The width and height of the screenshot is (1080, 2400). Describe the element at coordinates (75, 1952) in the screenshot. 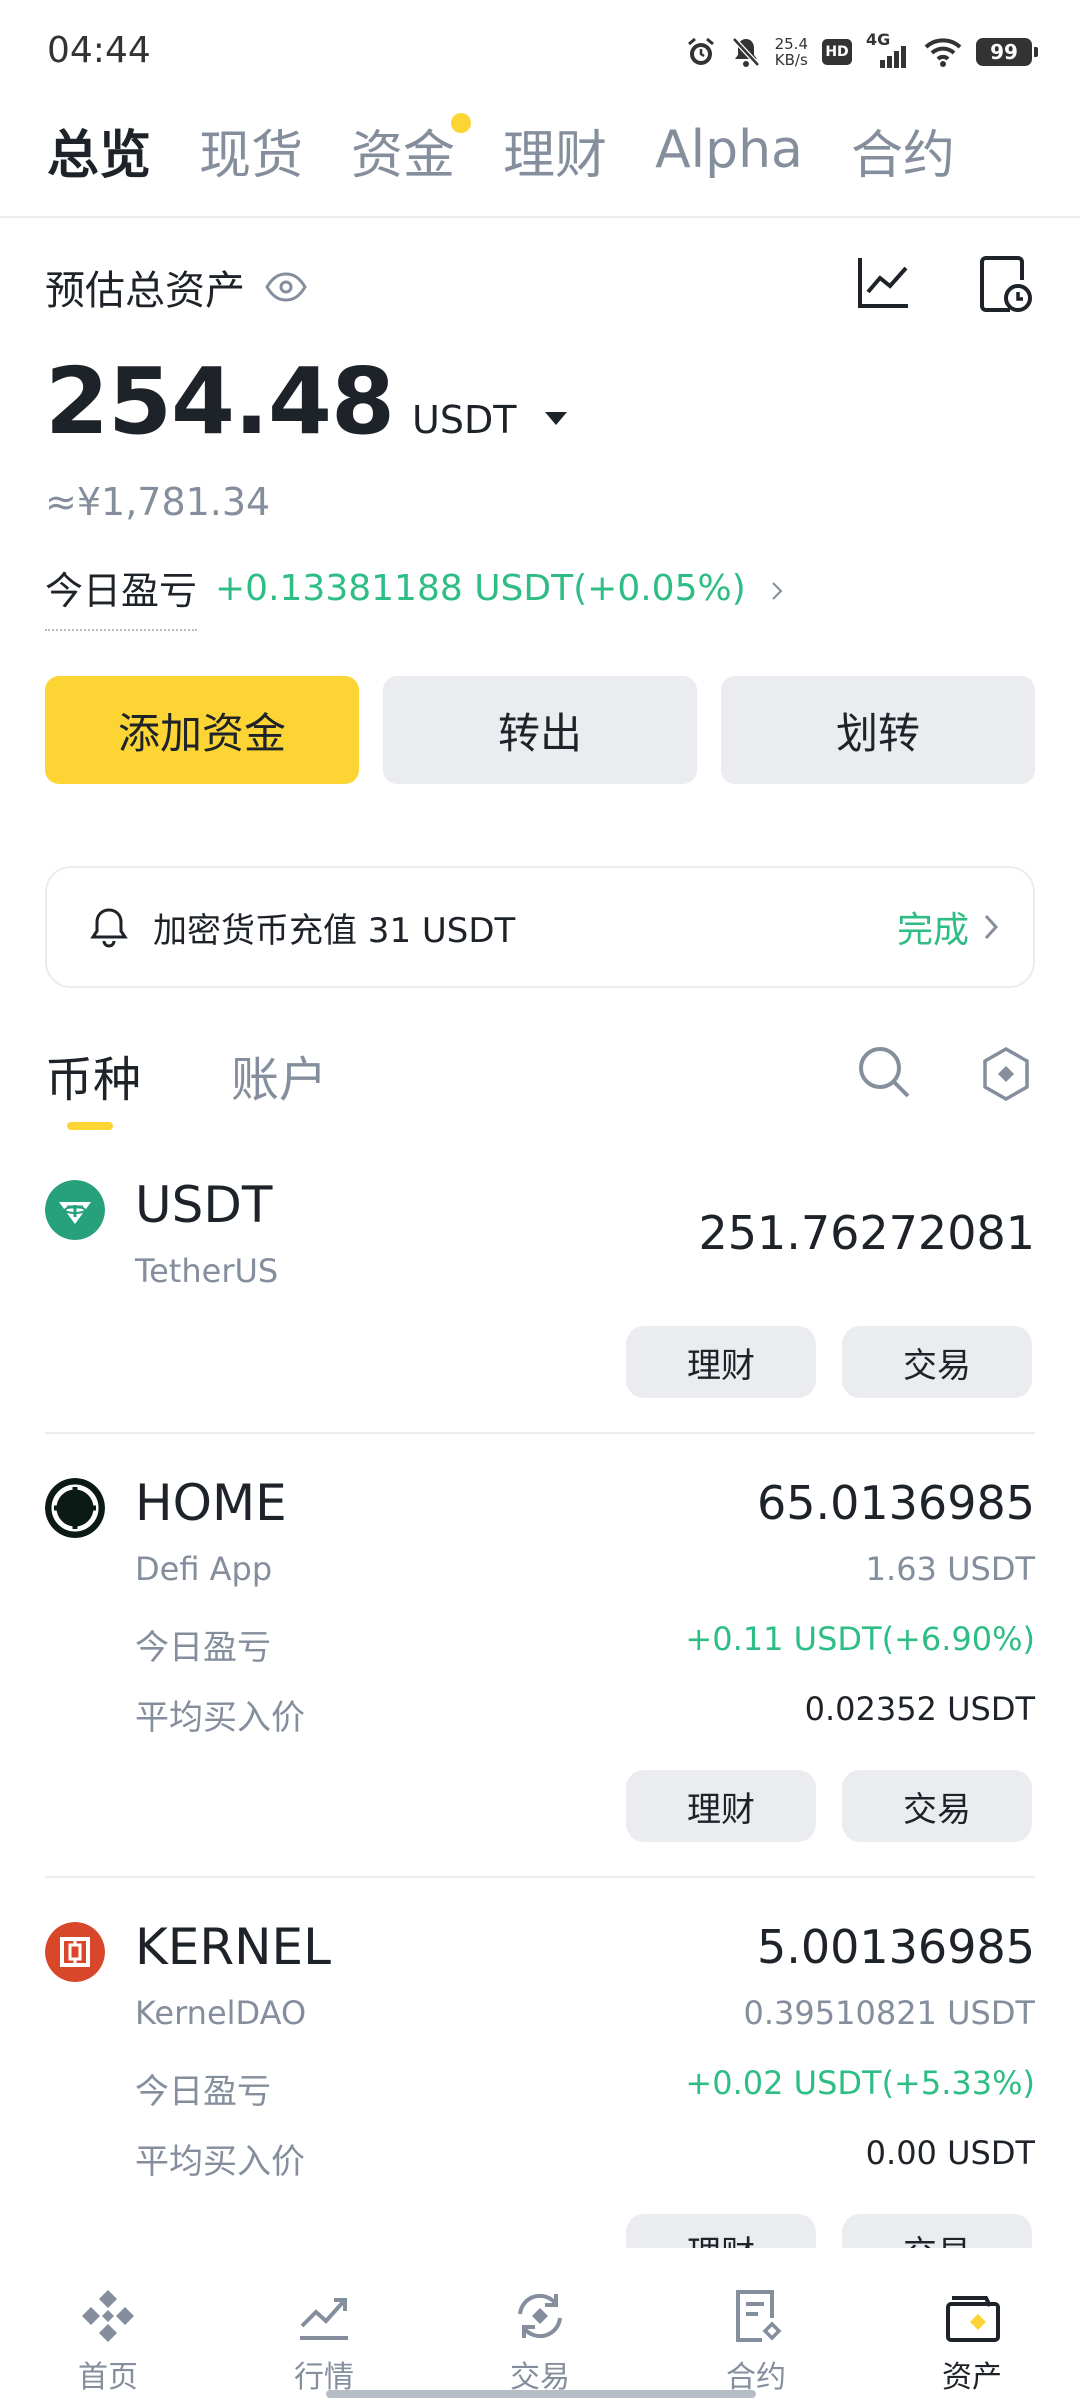

I see `kerneldao-icon` at that location.